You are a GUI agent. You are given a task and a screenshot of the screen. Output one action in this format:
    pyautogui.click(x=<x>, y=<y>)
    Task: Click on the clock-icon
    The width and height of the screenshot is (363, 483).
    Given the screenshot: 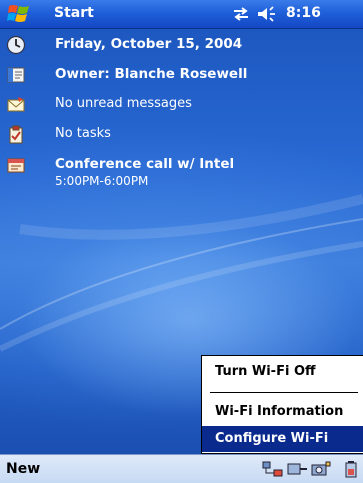 What is the action you would take?
    pyautogui.click(x=16, y=45)
    